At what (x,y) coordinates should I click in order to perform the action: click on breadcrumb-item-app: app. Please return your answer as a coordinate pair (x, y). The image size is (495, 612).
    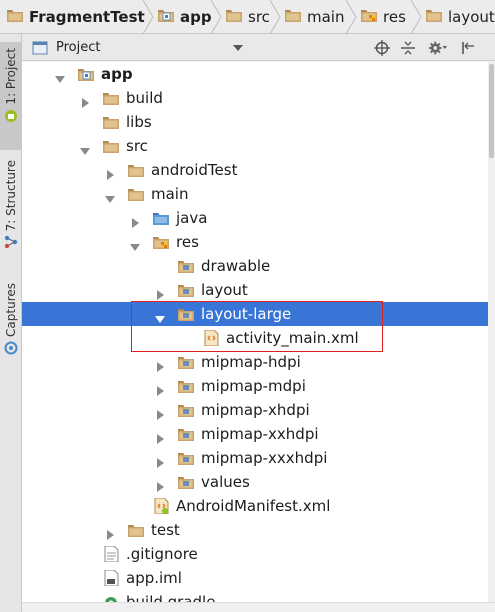
    Looking at the image, I should click on (184, 17).